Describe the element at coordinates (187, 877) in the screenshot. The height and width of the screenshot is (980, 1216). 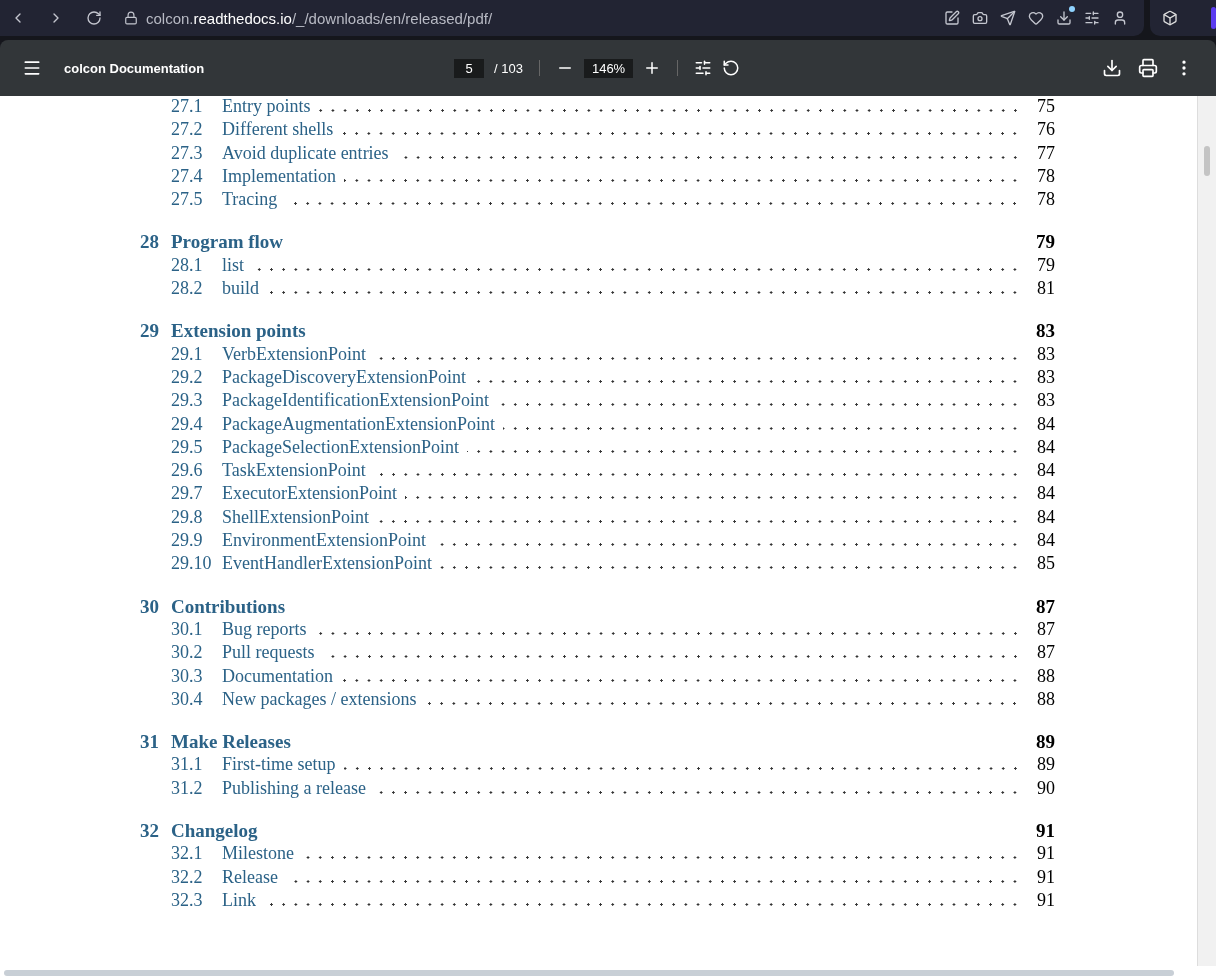
I see `section-number: 32.2` at that location.